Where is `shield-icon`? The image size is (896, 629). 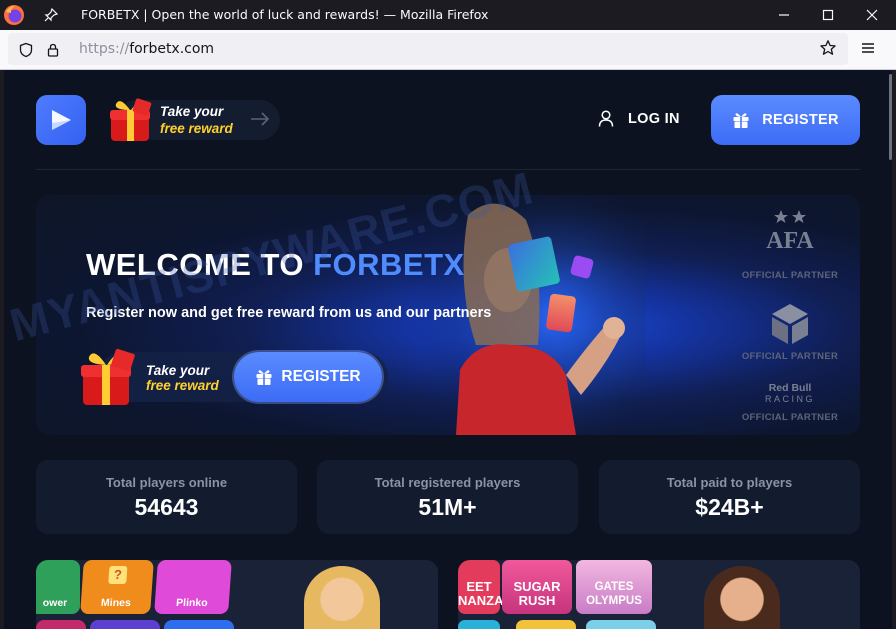
shield-icon is located at coordinates (26, 50).